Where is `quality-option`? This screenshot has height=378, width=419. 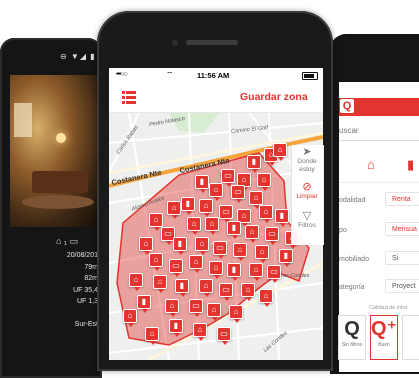 quality-option is located at coordinates (410, 337).